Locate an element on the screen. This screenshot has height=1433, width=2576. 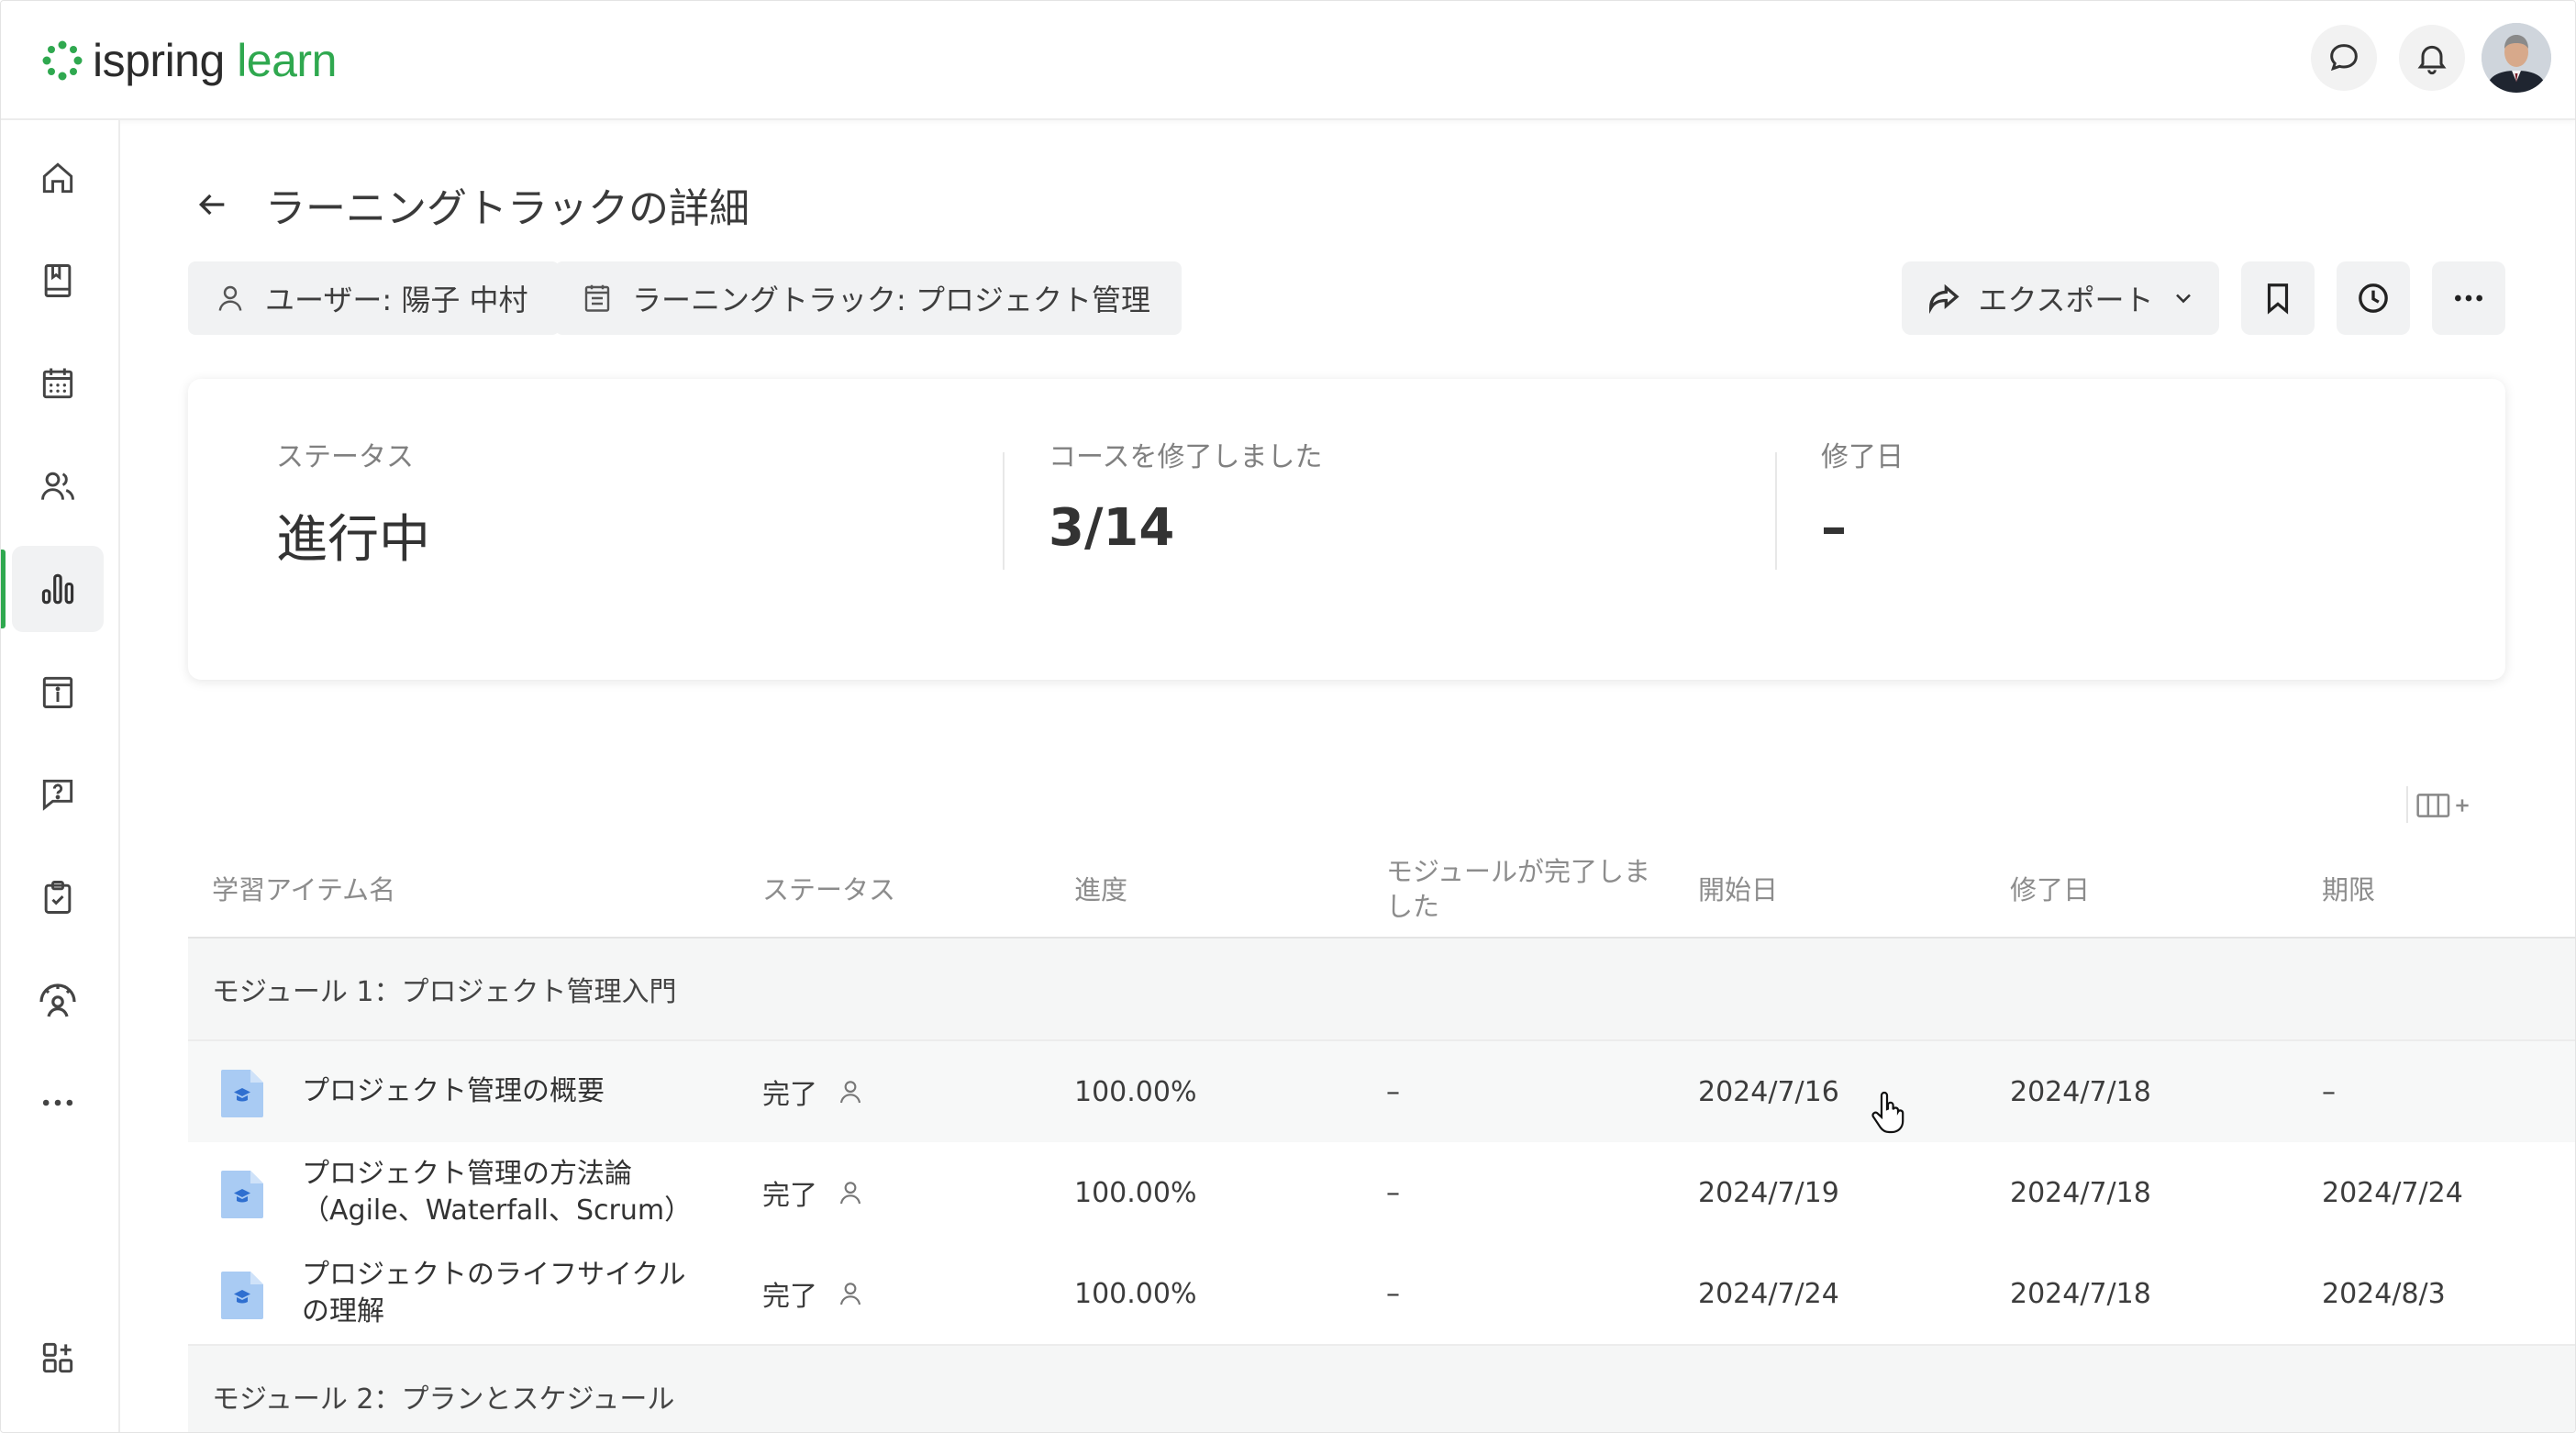
due-date-cell: – is located at coordinates (2329, 1091).